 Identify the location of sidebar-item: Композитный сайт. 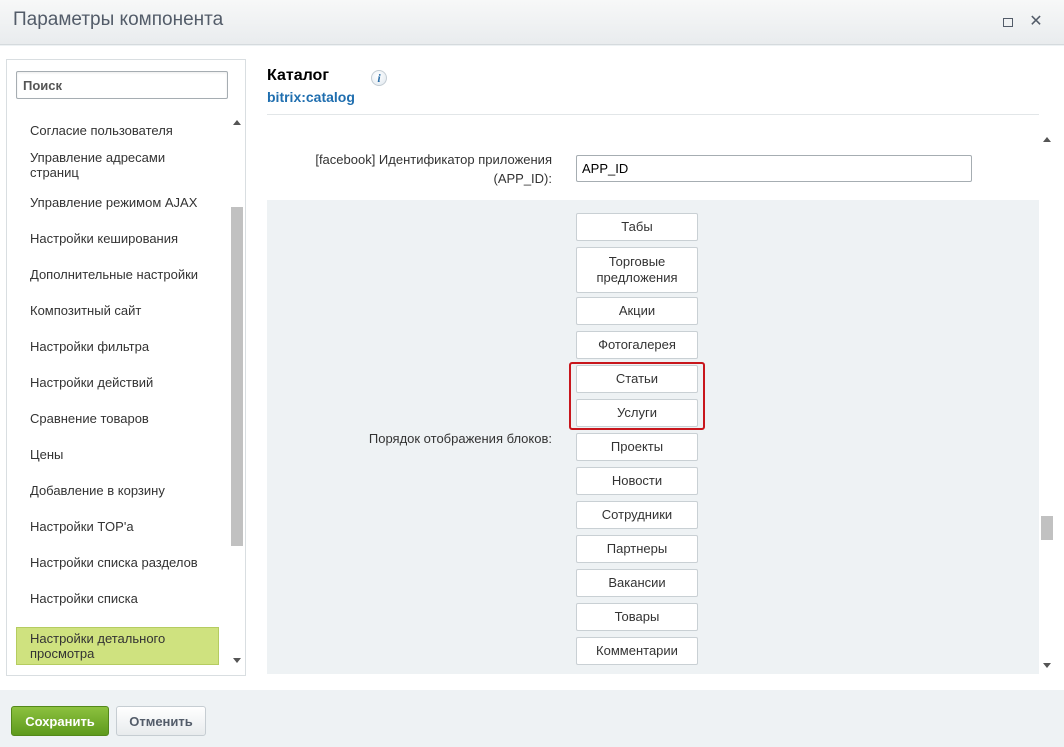
(117, 310).